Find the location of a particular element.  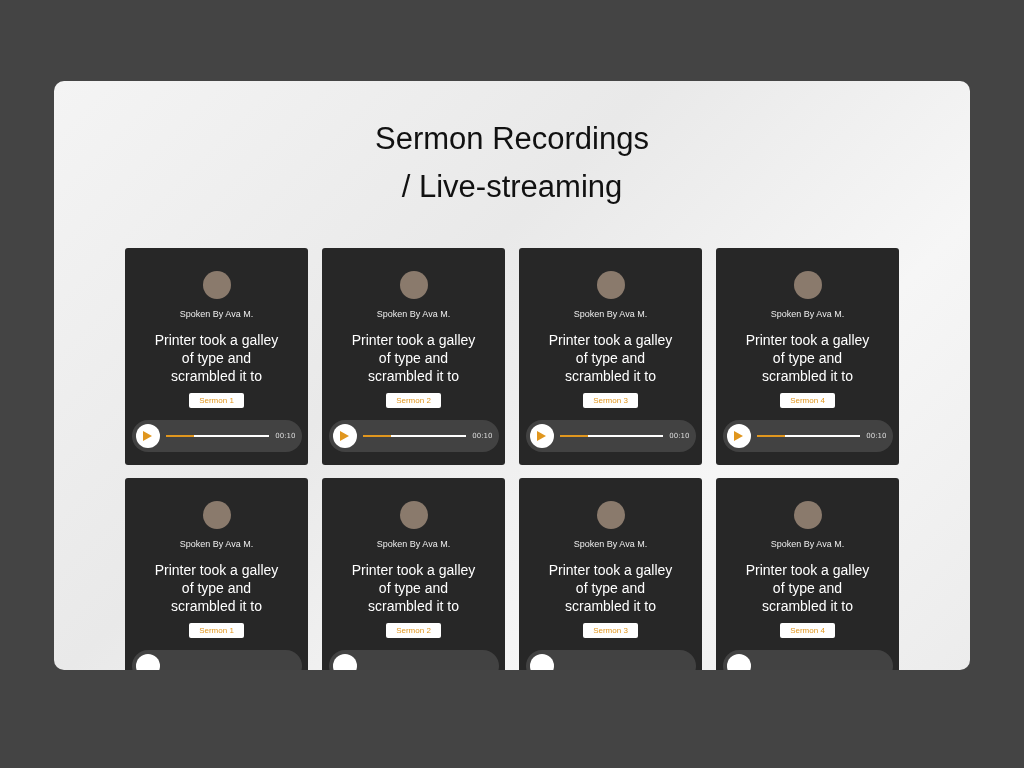

page-title: Sermon Recordings / Live-streaming is located at coordinates (512, 163).